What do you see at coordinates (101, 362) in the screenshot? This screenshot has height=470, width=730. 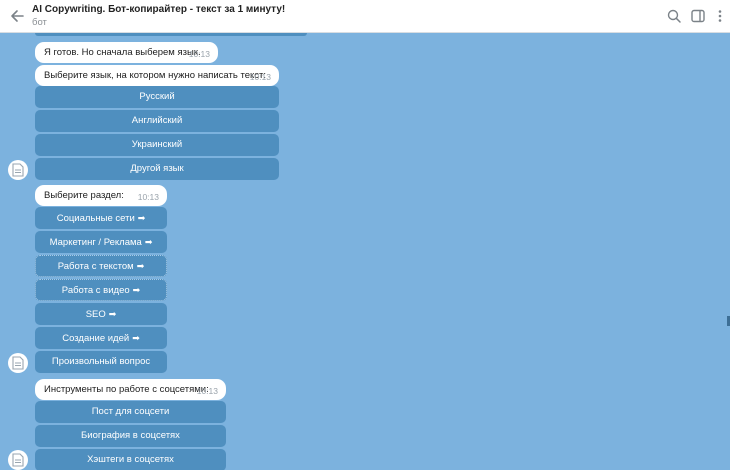 I see `keyboard-button-free-question: Произвольный вопрос` at bounding box center [101, 362].